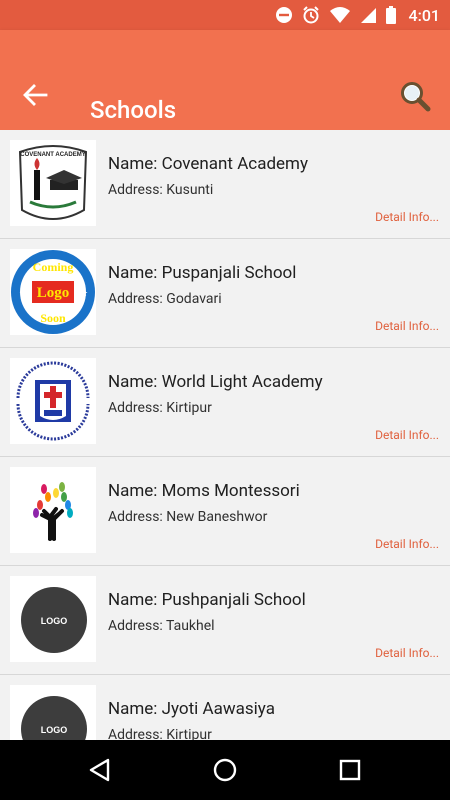 The height and width of the screenshot is (800, 450). I want to click on school-name: Name: World Light Academy, so click(215, 382).